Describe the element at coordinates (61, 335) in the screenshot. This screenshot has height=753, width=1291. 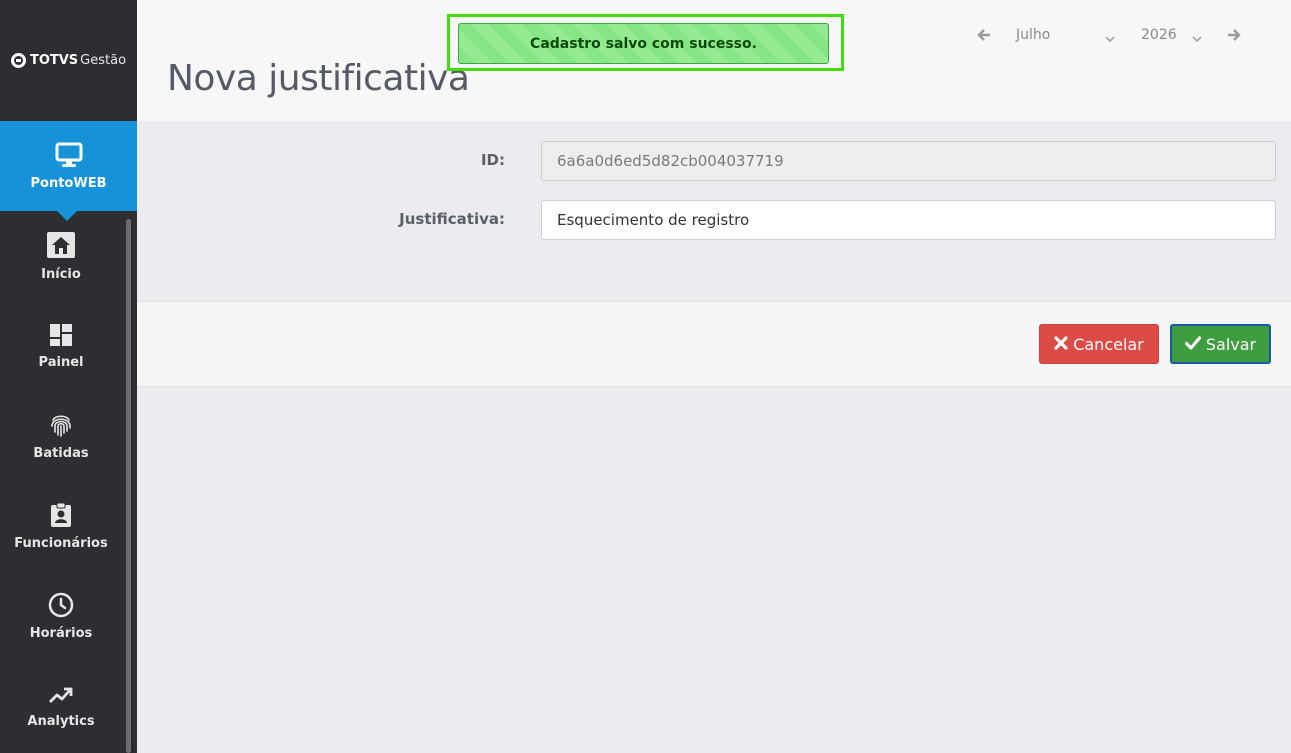
I see `dashboard-icon` at that location.